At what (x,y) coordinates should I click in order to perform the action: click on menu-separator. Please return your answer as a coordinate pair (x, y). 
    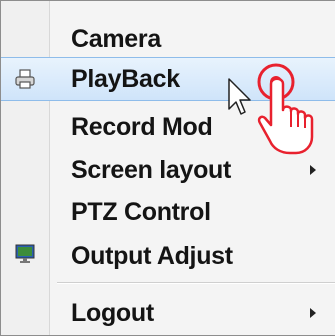
    Looking at the image, I should click on (196, 283).